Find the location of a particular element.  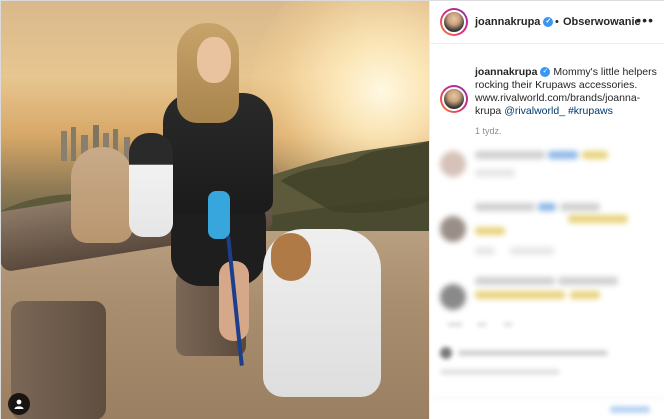

water-bottle is located at coordinates (219, 215).